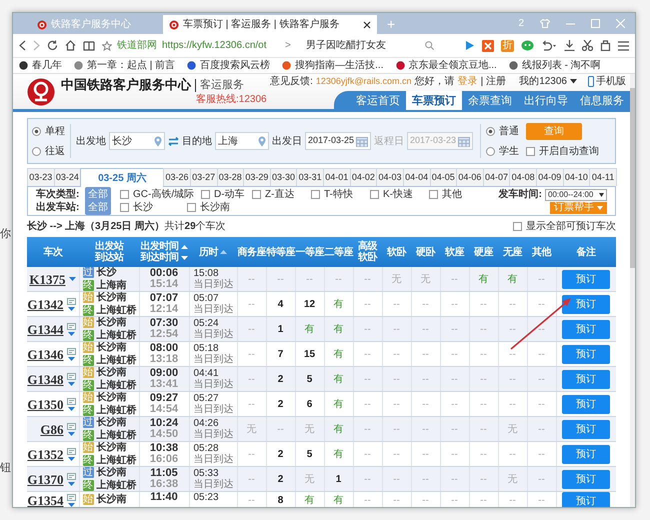  What do you see at coordinates (288, 45) in the screenshot?
I see `url-more: >` at bounding box center [288, 45].